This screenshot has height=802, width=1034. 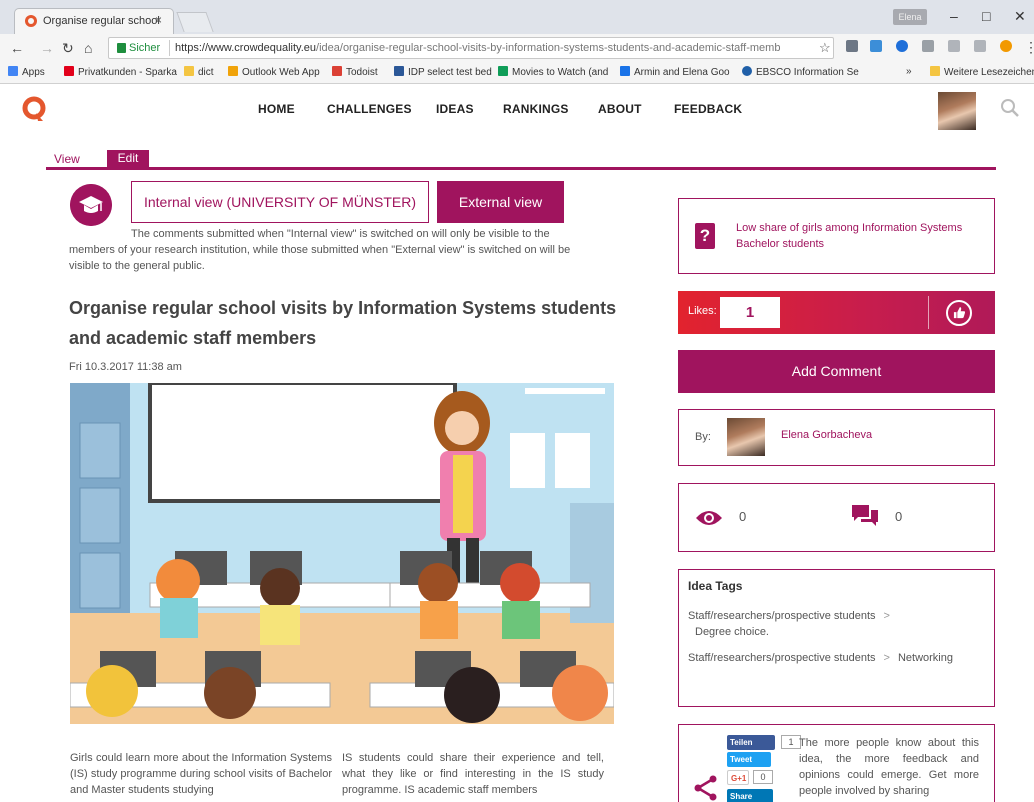 I want to click on bookmarks-overflow: », so click(x=909, y=71).